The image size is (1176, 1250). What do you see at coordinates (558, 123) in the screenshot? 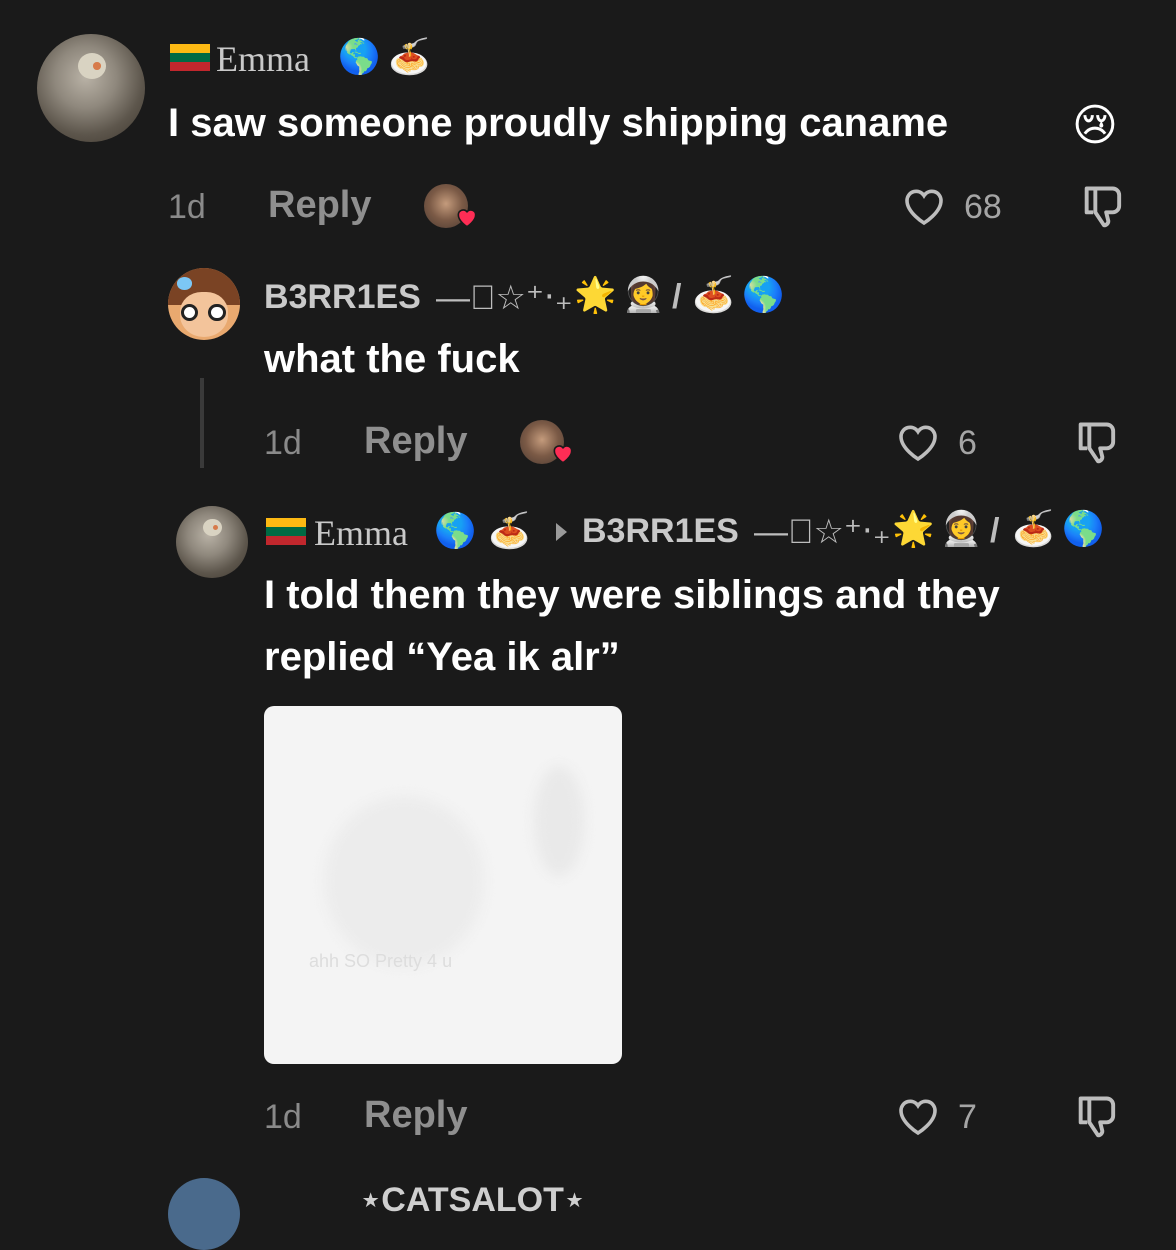
I see `comment-text: I saw someone proudly shipping caname` at bounding box center [558, 123].